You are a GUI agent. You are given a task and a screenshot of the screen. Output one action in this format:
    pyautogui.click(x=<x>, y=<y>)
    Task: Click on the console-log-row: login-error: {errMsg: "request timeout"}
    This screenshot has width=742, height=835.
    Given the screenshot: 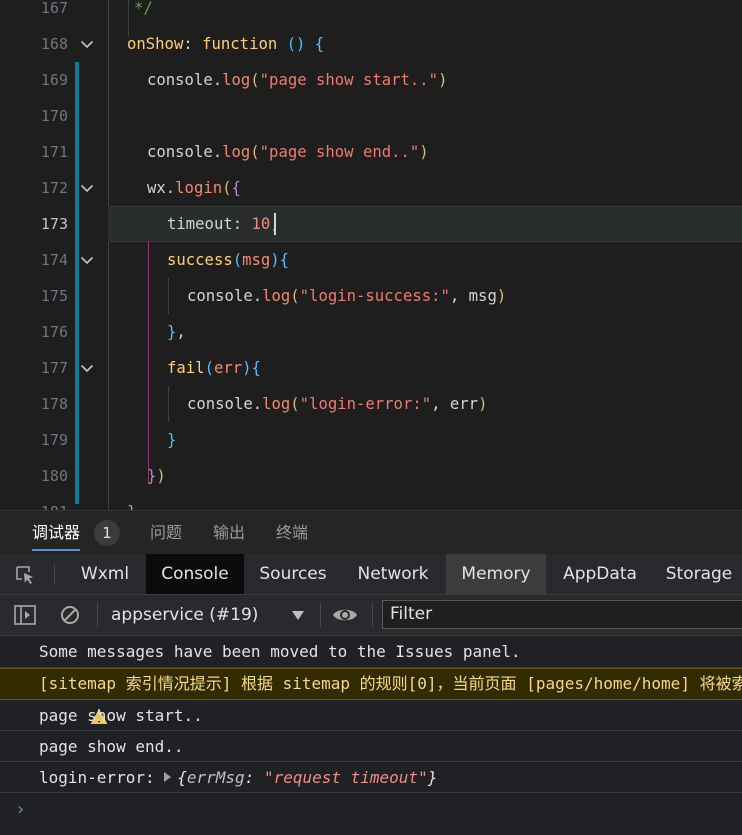 What is the action you would take?
    pyautogui.click(x=371, y=777)
    